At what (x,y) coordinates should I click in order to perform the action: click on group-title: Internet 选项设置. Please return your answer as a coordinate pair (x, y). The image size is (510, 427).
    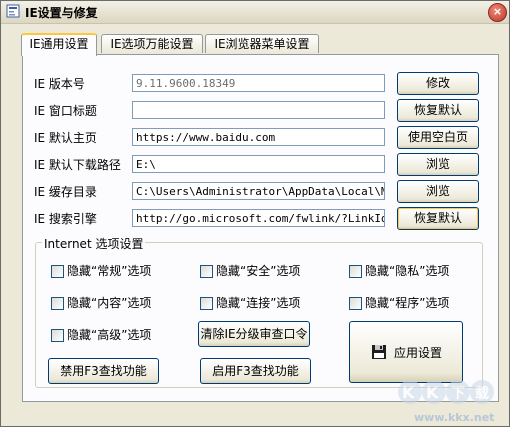
    Looking at the image, I should click on (94, 243).